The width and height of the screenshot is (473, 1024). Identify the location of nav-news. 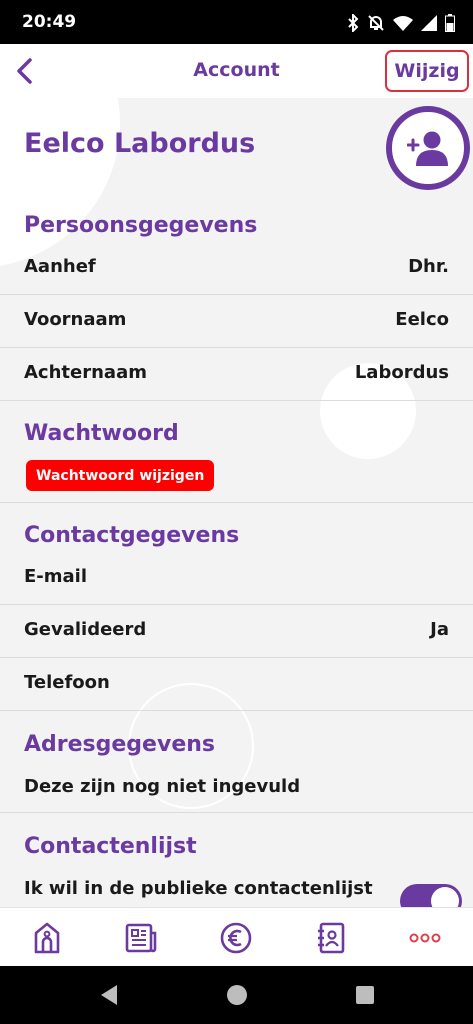
(141, 937).